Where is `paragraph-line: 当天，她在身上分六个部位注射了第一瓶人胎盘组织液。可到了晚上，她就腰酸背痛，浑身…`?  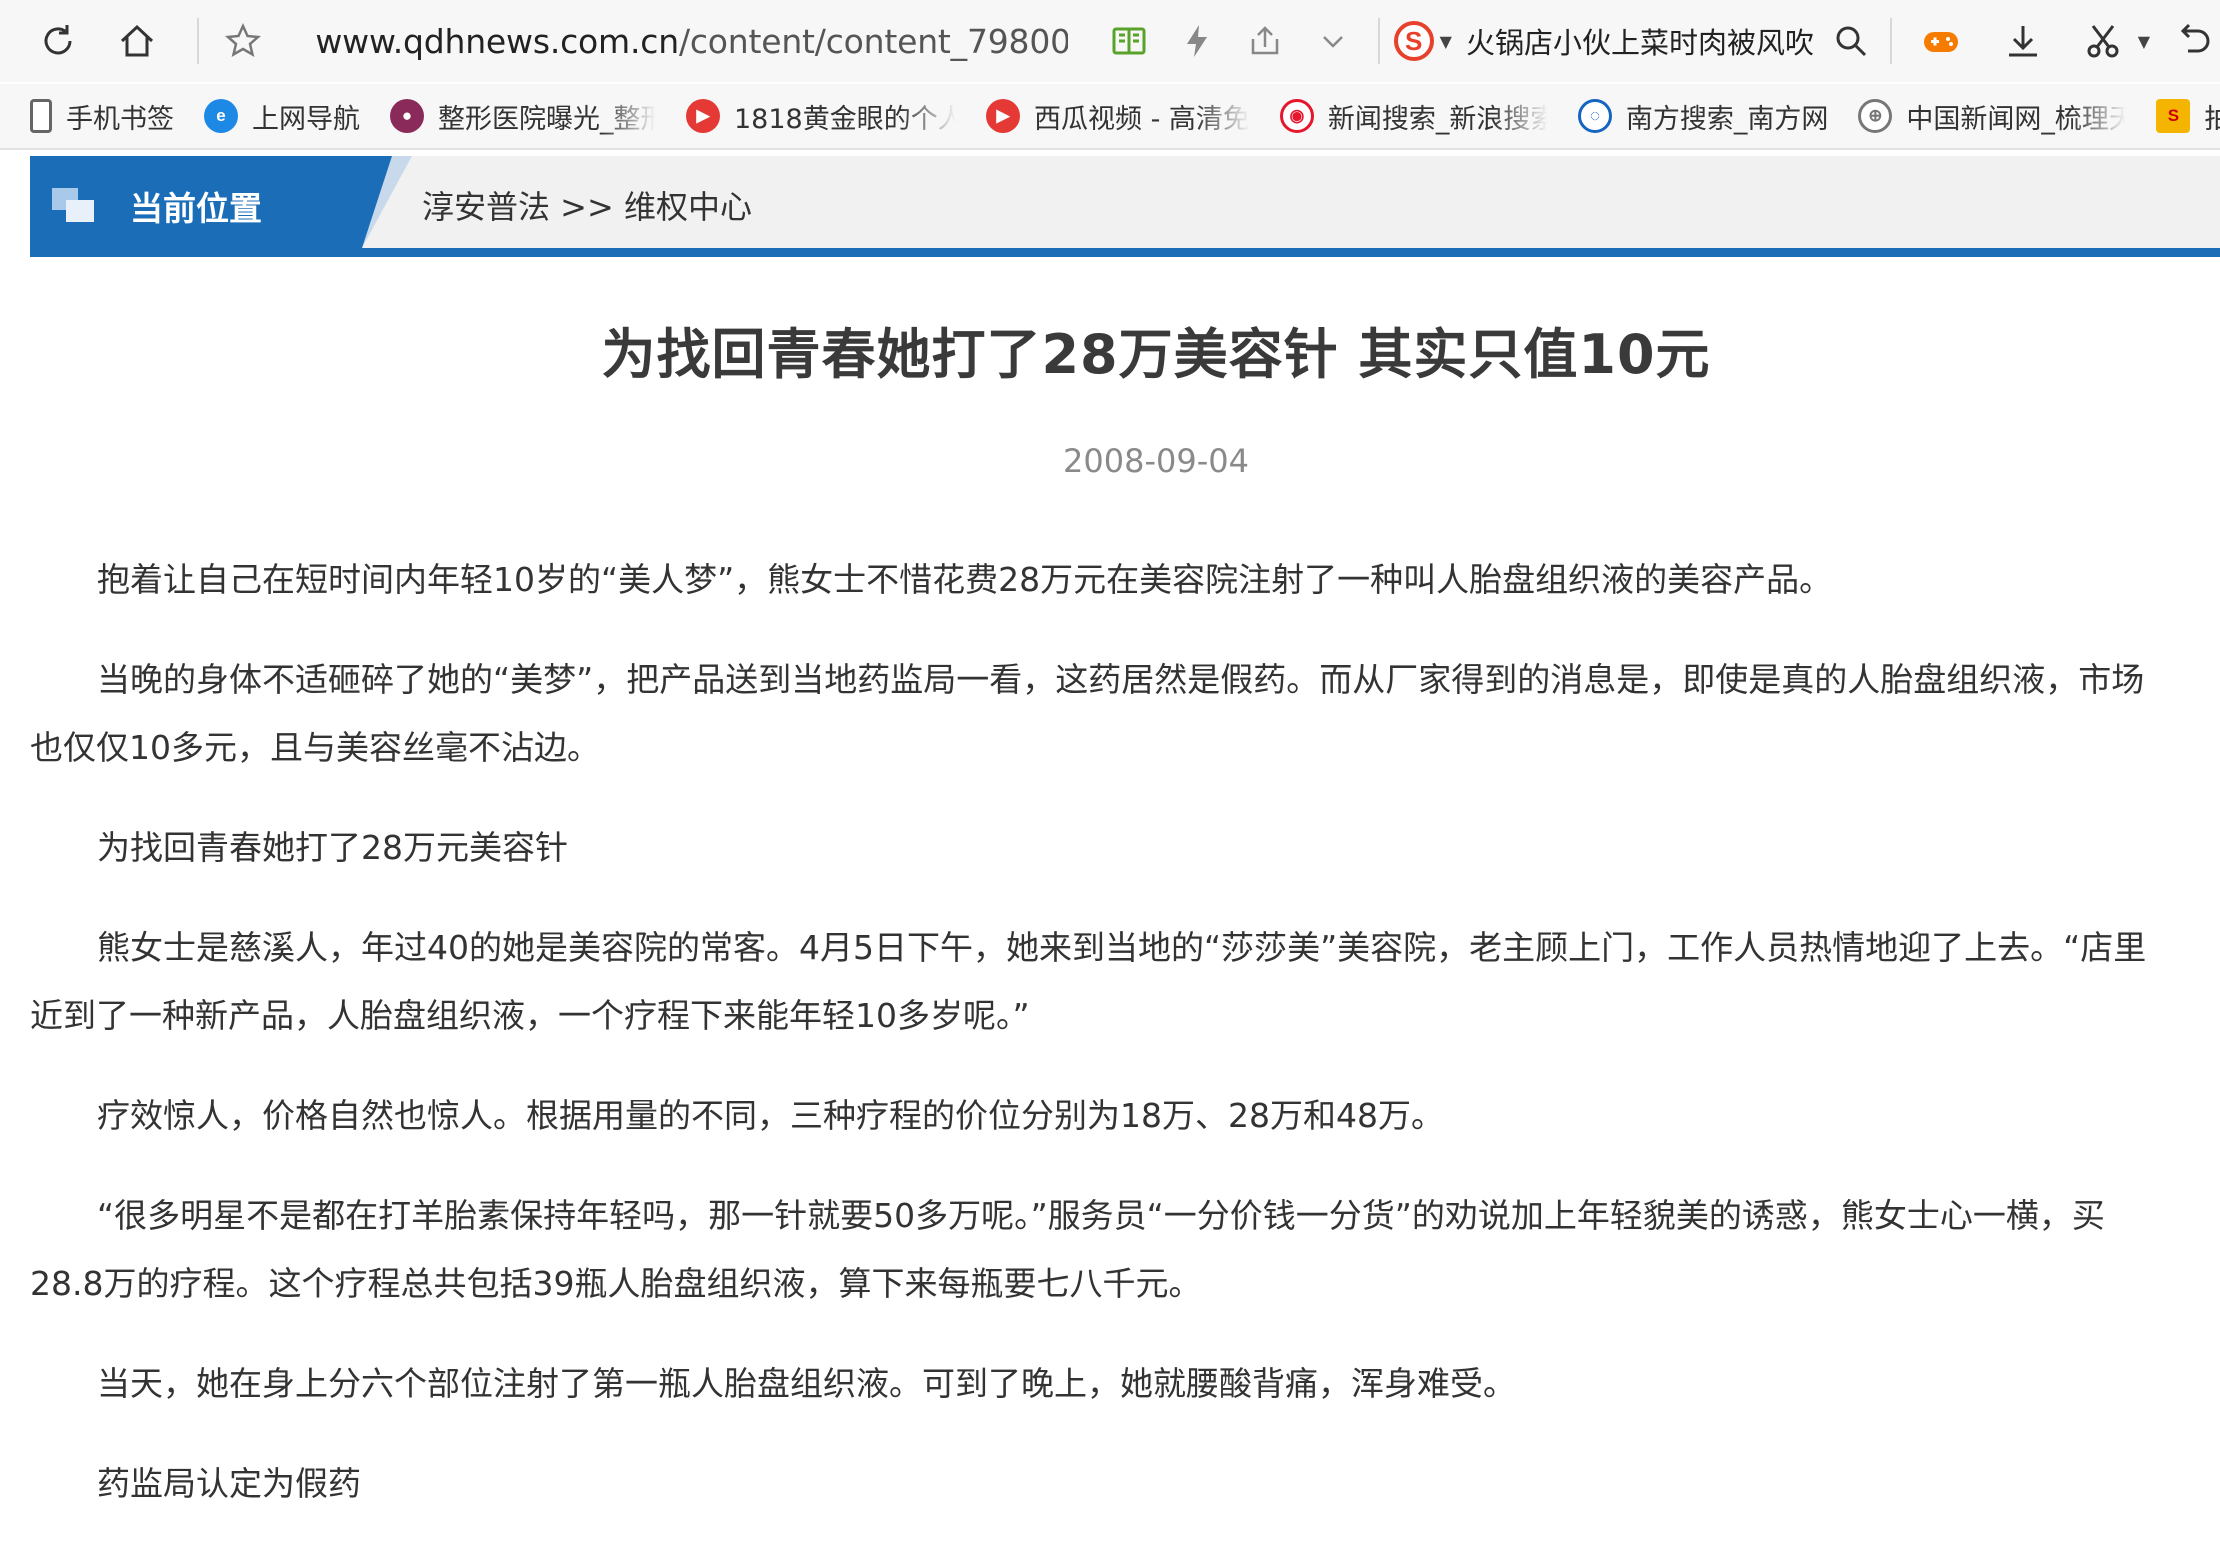
paragraph-line: 当天，她在身上分六个部位注射了第一瓶人胎盘组织液。可到了晚上，她就腰酸背痛，浑身… is located at coordinates (806, 1383).